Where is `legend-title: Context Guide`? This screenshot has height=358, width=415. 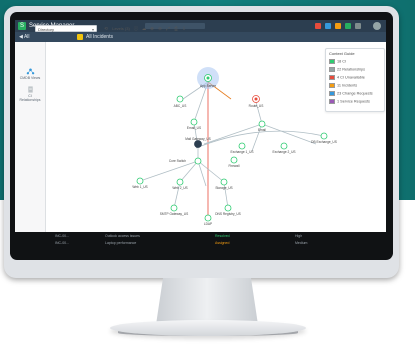
legend-title: Context Guide is located at coordinates (342, 53).